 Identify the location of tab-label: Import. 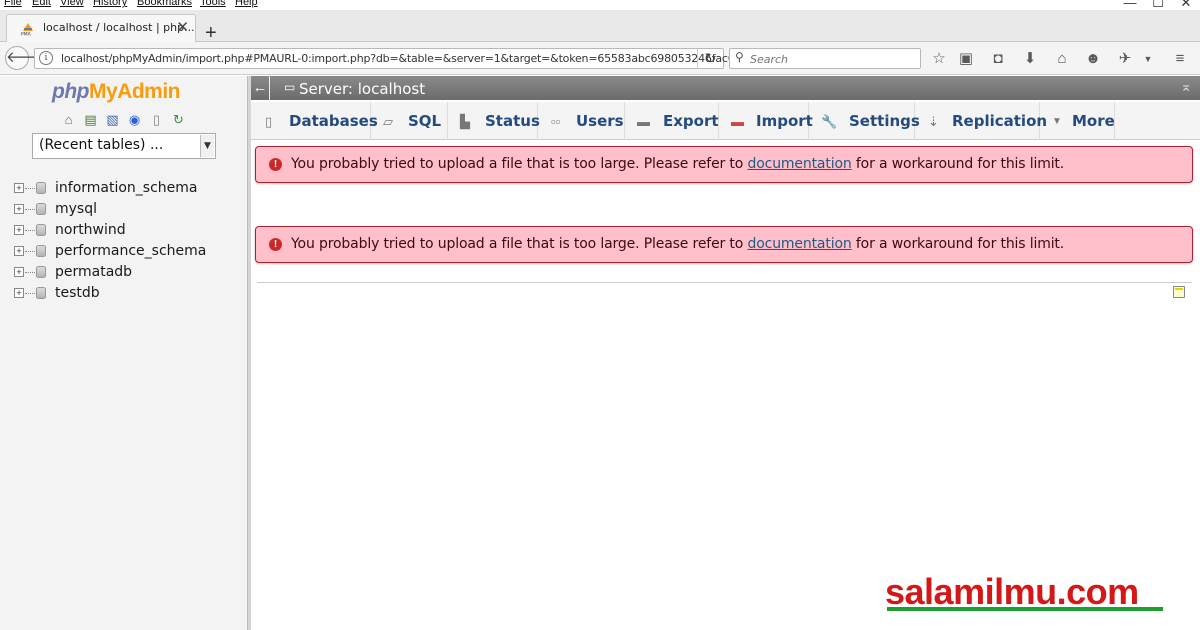
(784, 121).